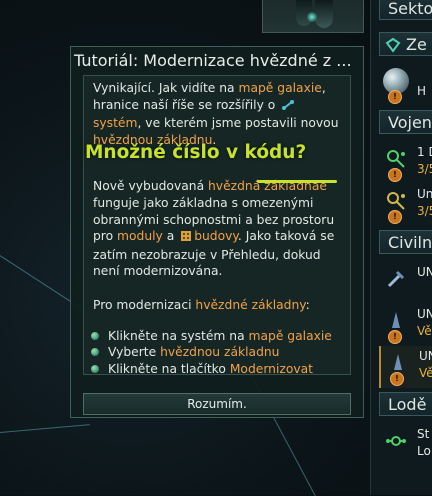 This screenshot has height=496, width=432. I want to click on engine-glow, so click(312, 17).